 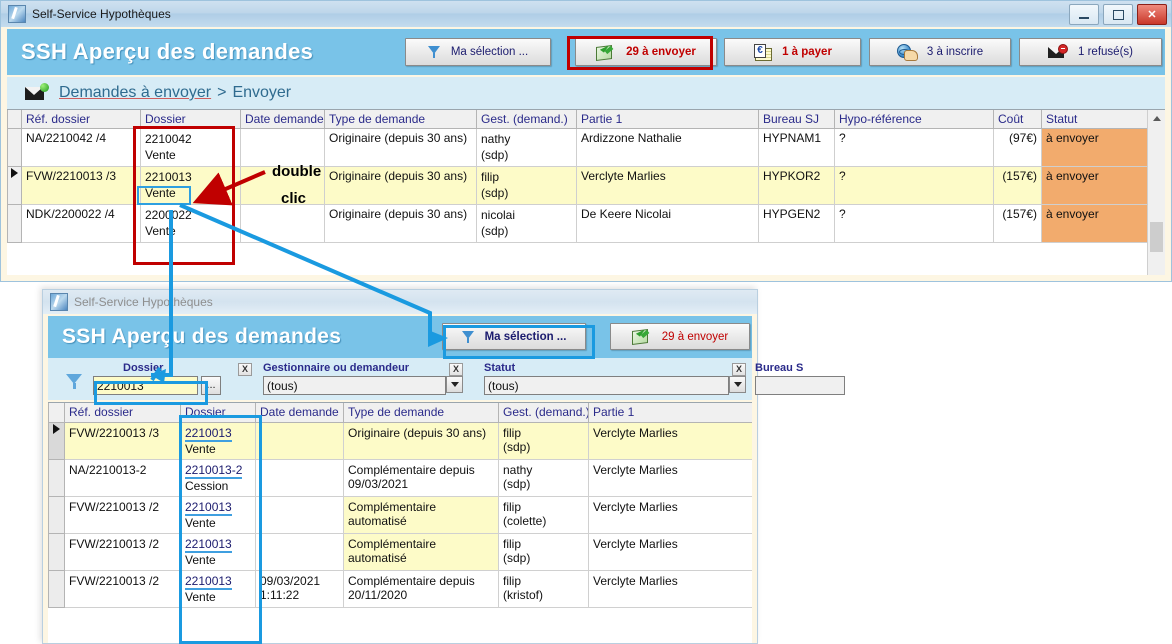 I want to click on filter-gestionnaire-label: Gestionnaire ou demandeur, so click(x=336, y=368).